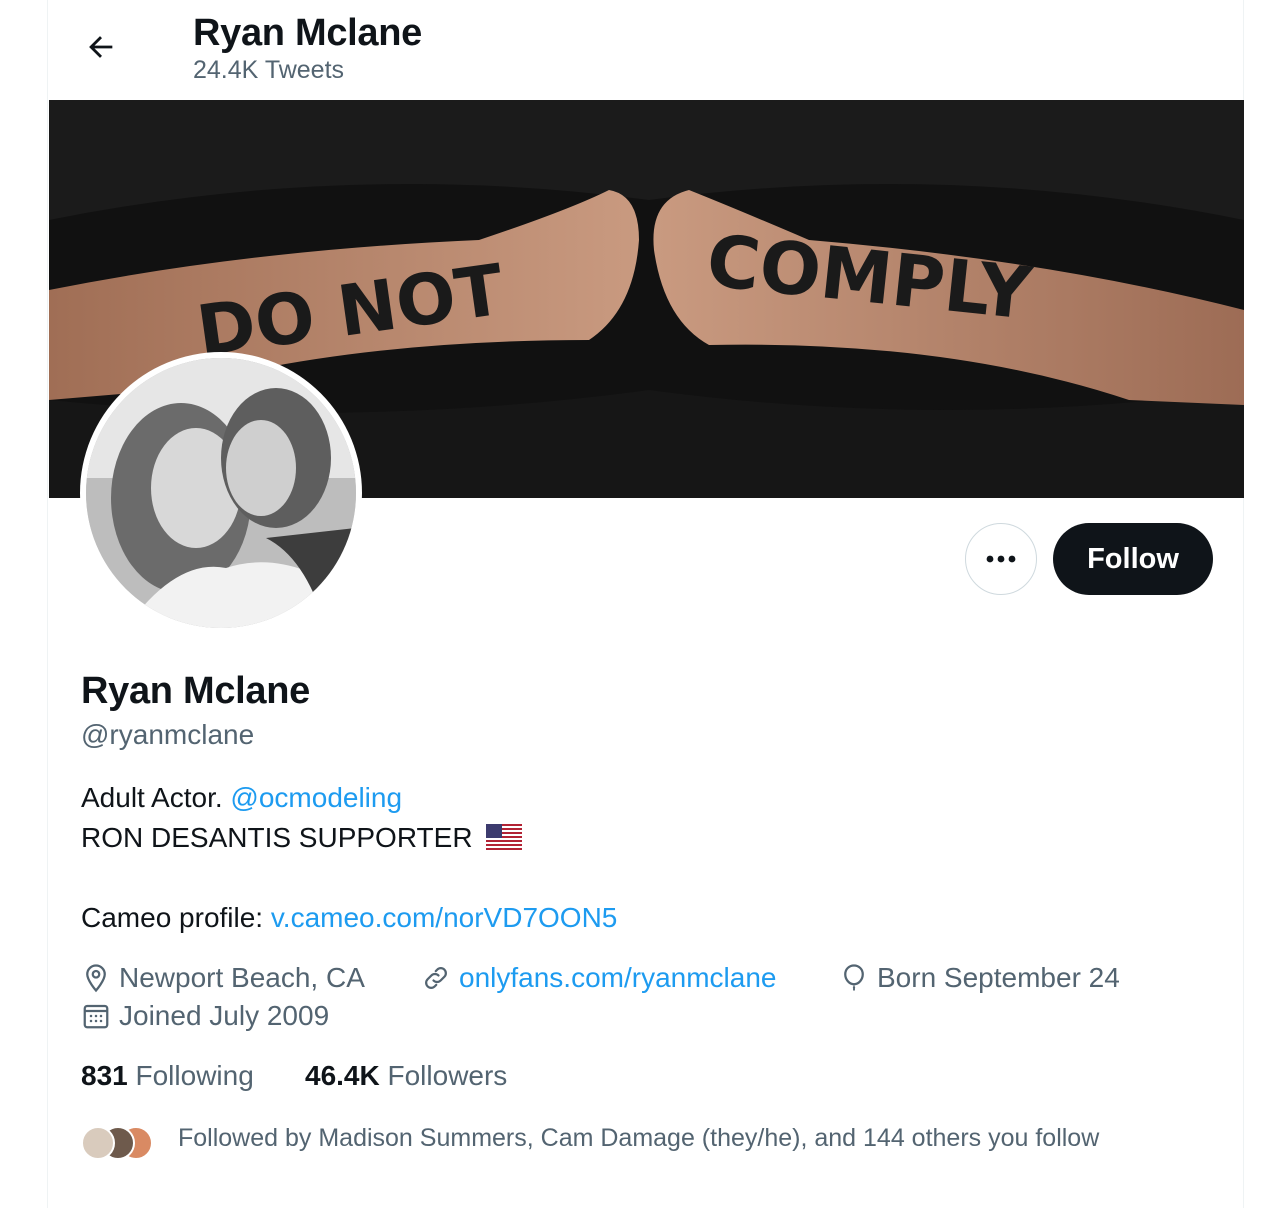  Describe the element at coordinates (224, 1015) in the screenshot. I see `joined-text: Joined July 2009` at that location.